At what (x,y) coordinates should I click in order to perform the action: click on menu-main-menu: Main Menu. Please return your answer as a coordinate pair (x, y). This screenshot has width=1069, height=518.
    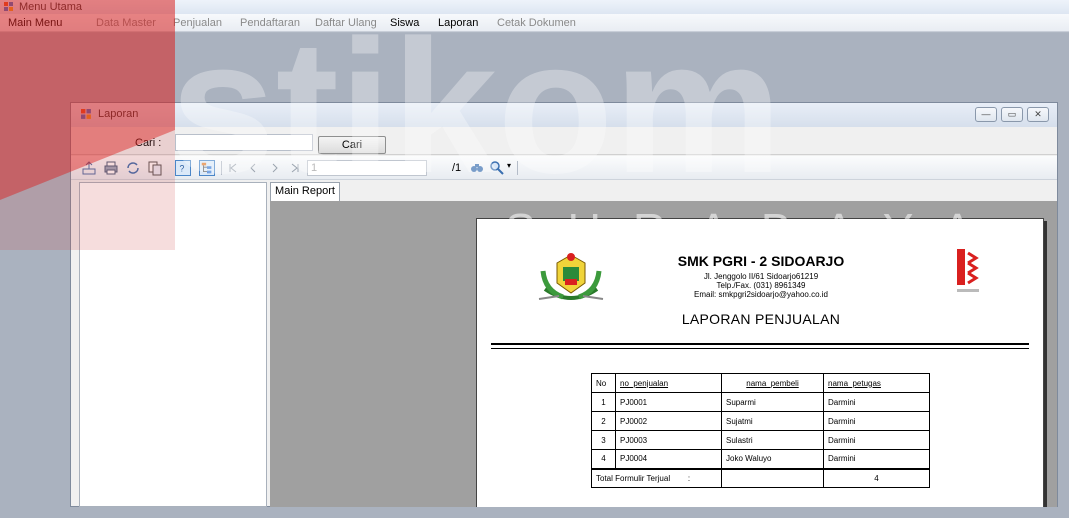
    Looking at the image, I should click on (35, 23).